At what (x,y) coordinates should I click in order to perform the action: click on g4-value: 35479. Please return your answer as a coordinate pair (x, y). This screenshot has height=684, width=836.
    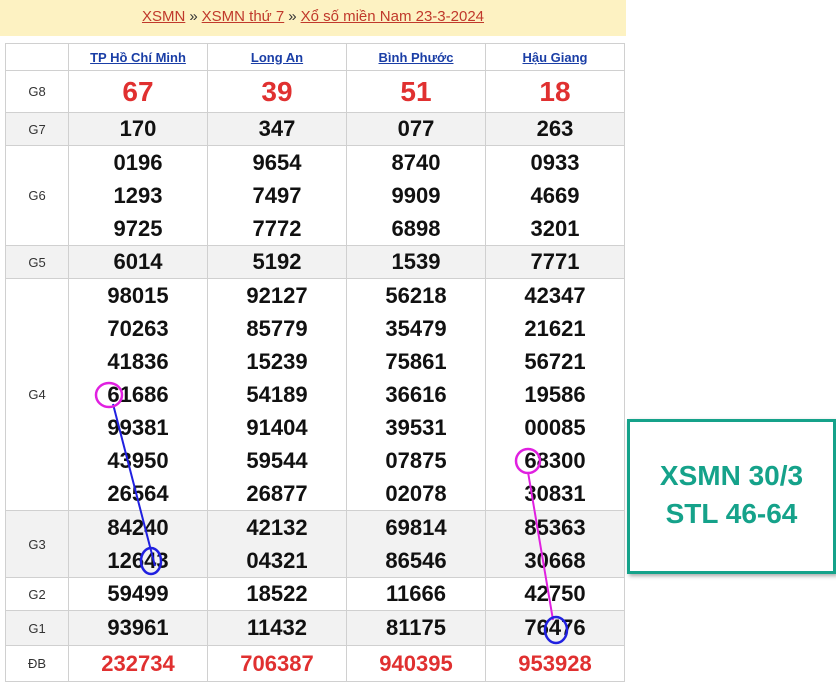
    Looking at the image, I should click on (416, 328).